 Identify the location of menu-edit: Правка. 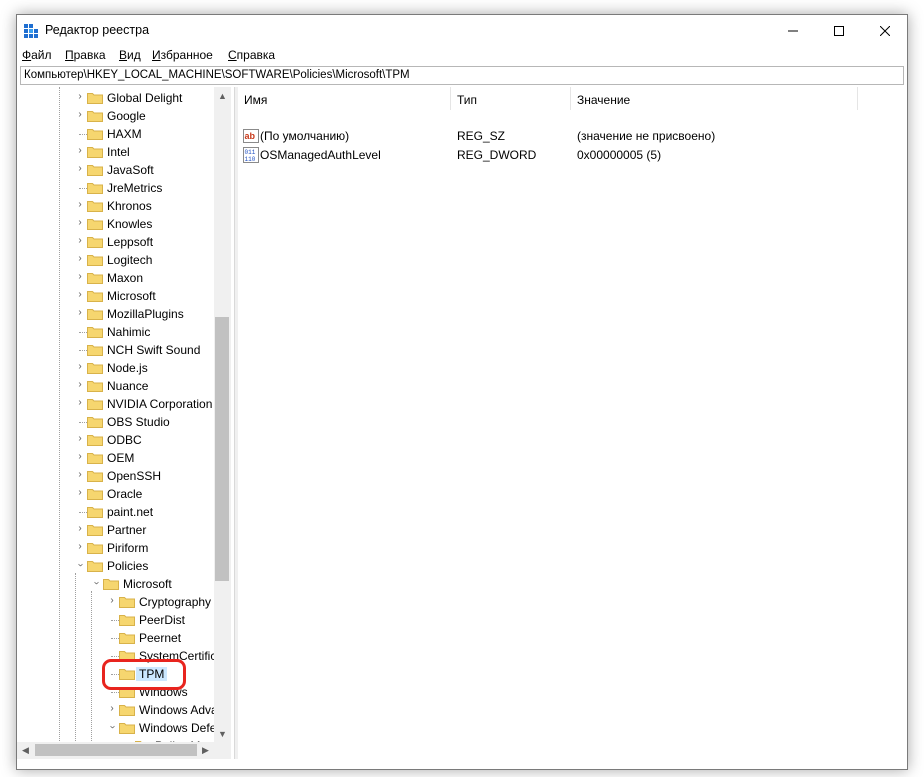
(85, 55).